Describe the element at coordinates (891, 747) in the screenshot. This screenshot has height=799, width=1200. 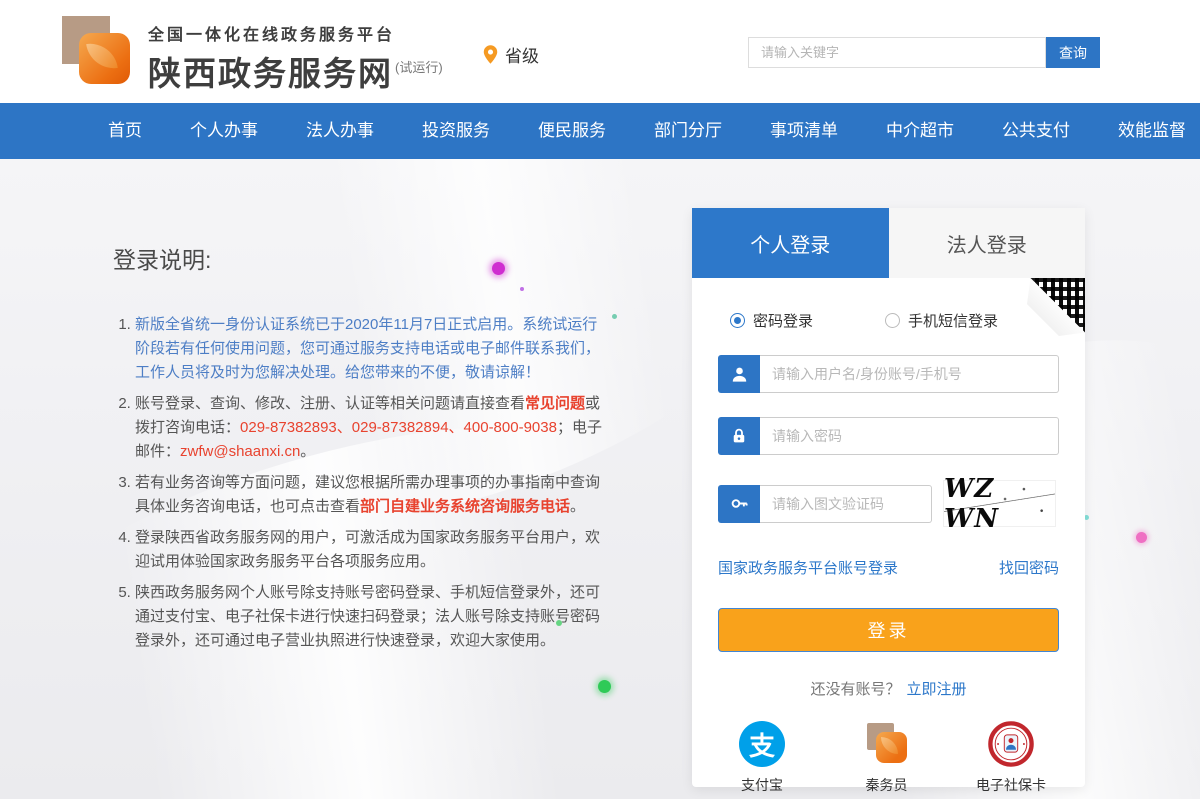
I see `qinwuyuan-leaf-square` at that location.